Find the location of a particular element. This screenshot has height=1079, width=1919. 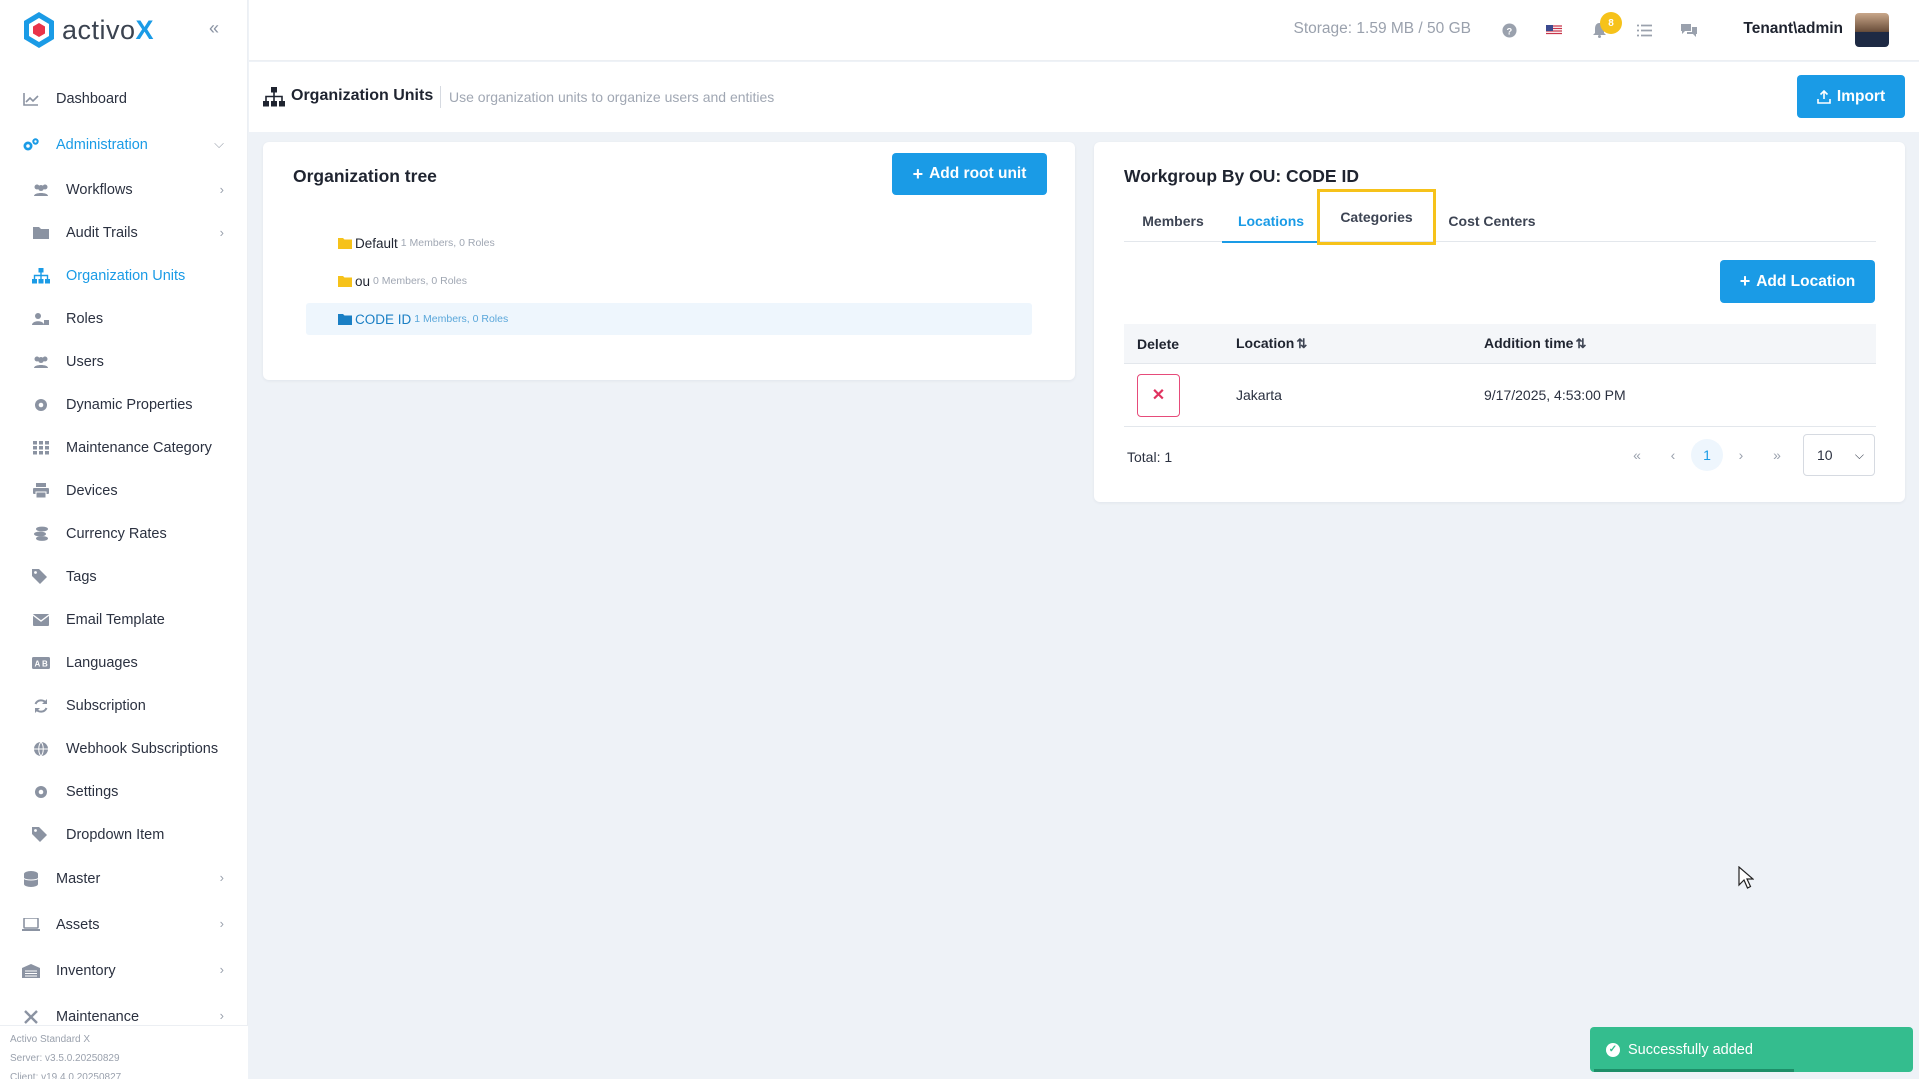

sidebar-item-roles: Roles is located at coordinates (124, 318).